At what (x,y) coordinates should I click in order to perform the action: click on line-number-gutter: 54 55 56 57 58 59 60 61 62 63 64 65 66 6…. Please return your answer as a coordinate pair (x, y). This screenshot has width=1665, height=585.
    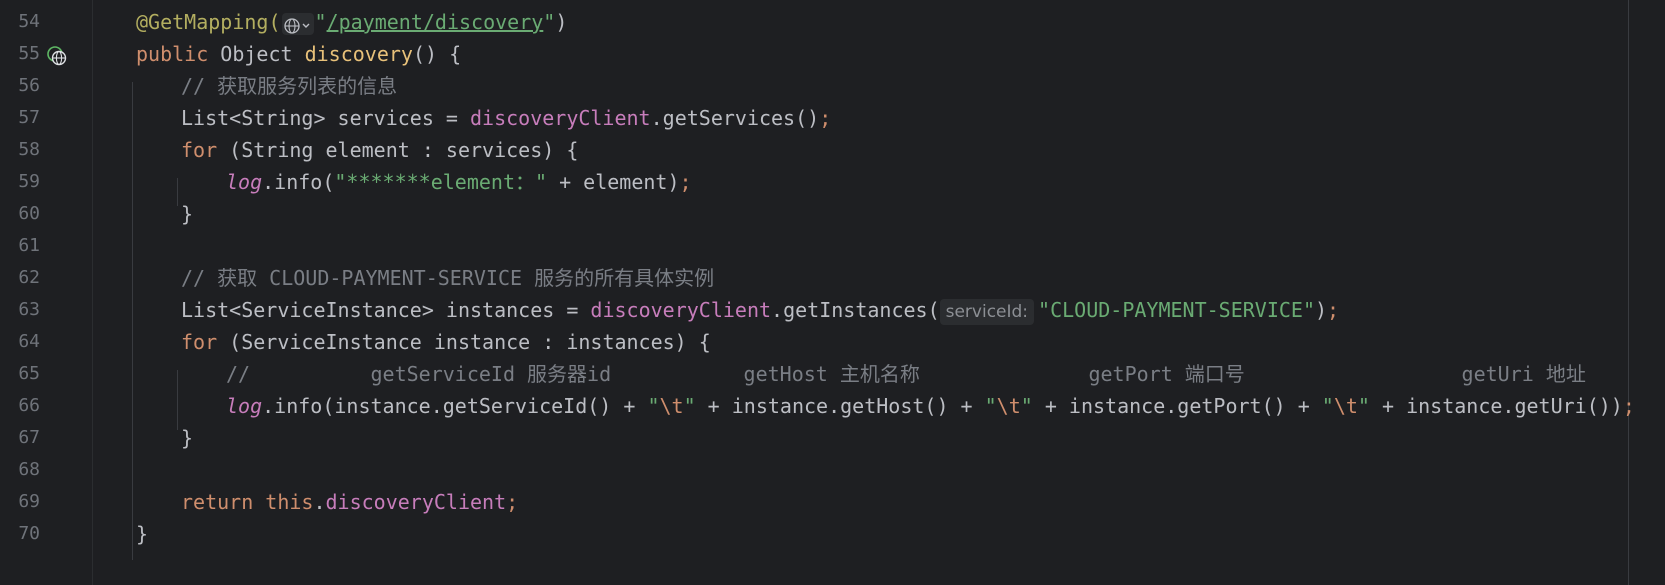
    Looking at the image, I should click on (46, 292).